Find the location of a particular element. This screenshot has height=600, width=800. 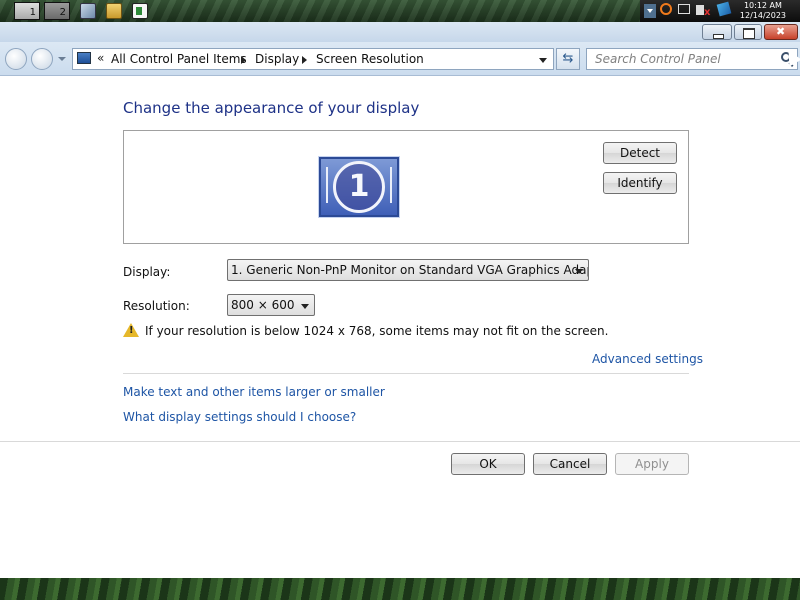

system-tray: x 10:12 AM 12/14/2023 is located at coordinates (720, 11).